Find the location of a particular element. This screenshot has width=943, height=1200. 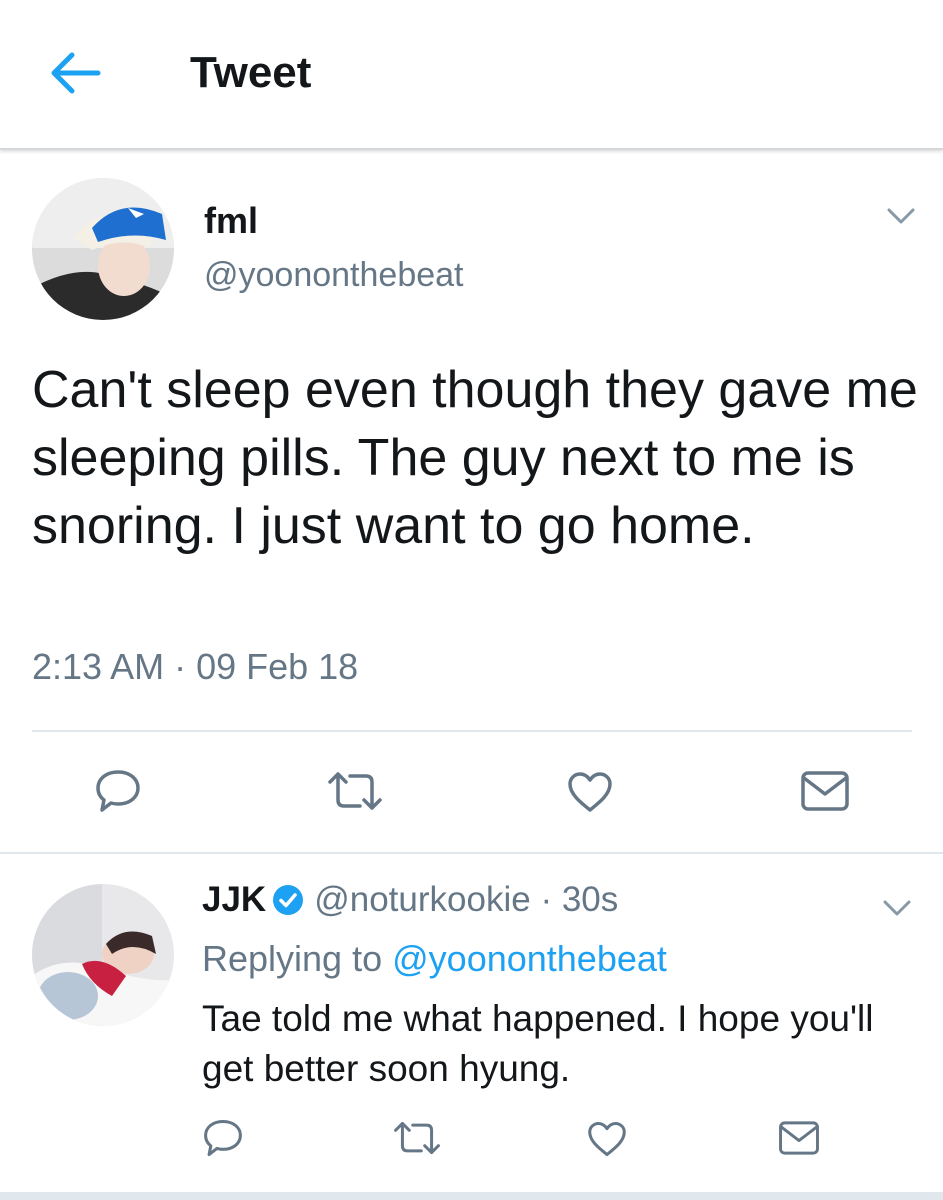

reply-reply-button is located at coordinates (223, 1138).